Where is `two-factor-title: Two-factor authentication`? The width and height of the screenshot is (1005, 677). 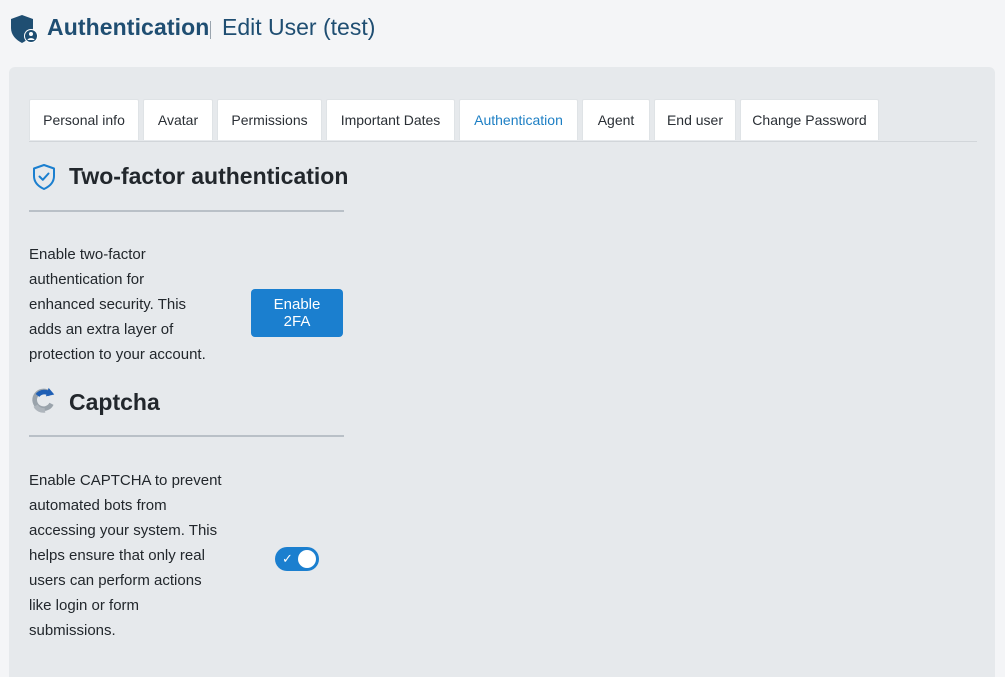 two-factor-title: Two-factor authentication is located at coordinates (209, 176).